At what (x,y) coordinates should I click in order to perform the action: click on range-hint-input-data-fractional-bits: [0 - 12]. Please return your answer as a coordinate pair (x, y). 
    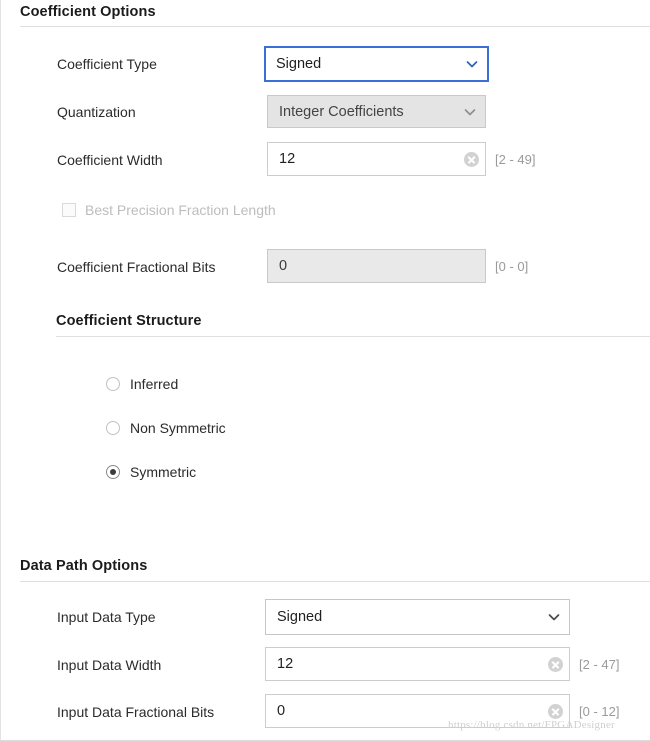
    Looking at the image, I should click on (599, 711).